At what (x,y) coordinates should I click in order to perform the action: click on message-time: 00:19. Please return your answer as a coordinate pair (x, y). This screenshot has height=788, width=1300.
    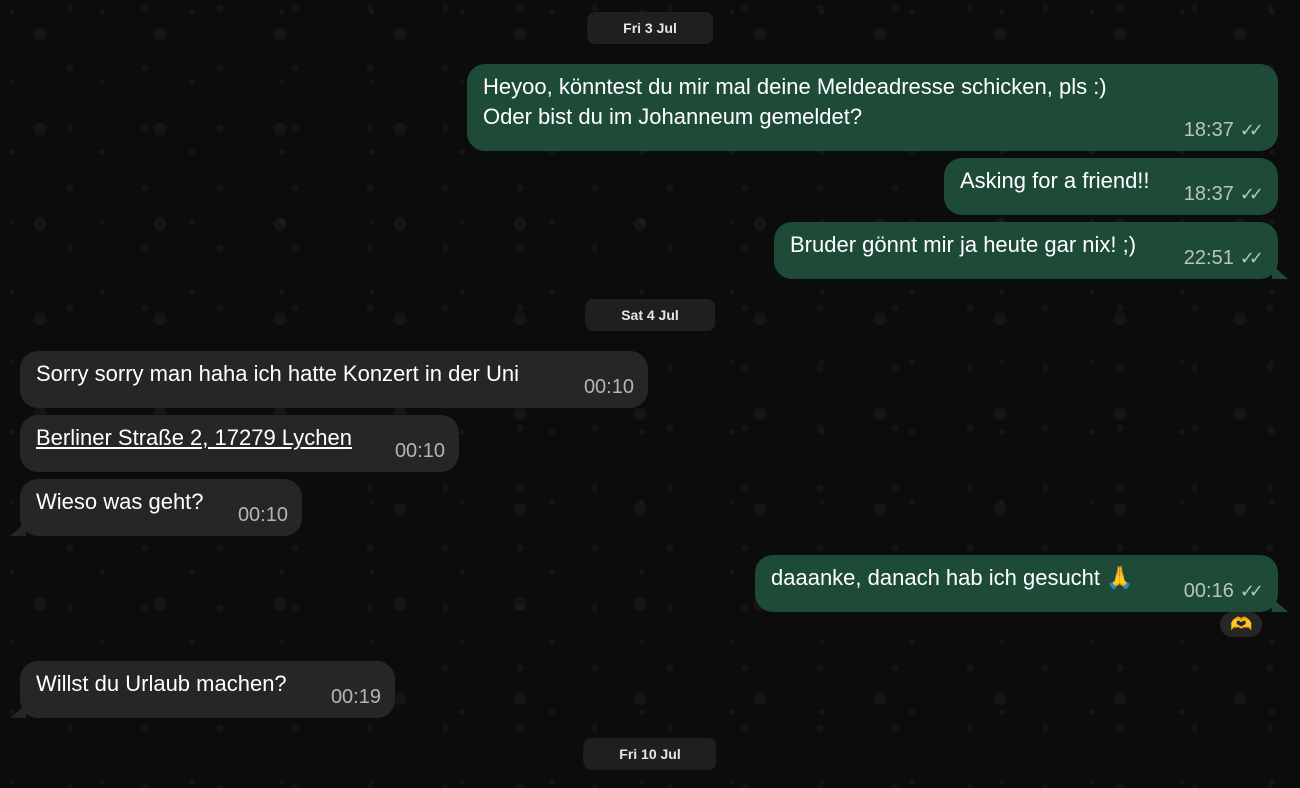
    Looking at the image, I should click on (355, 697).